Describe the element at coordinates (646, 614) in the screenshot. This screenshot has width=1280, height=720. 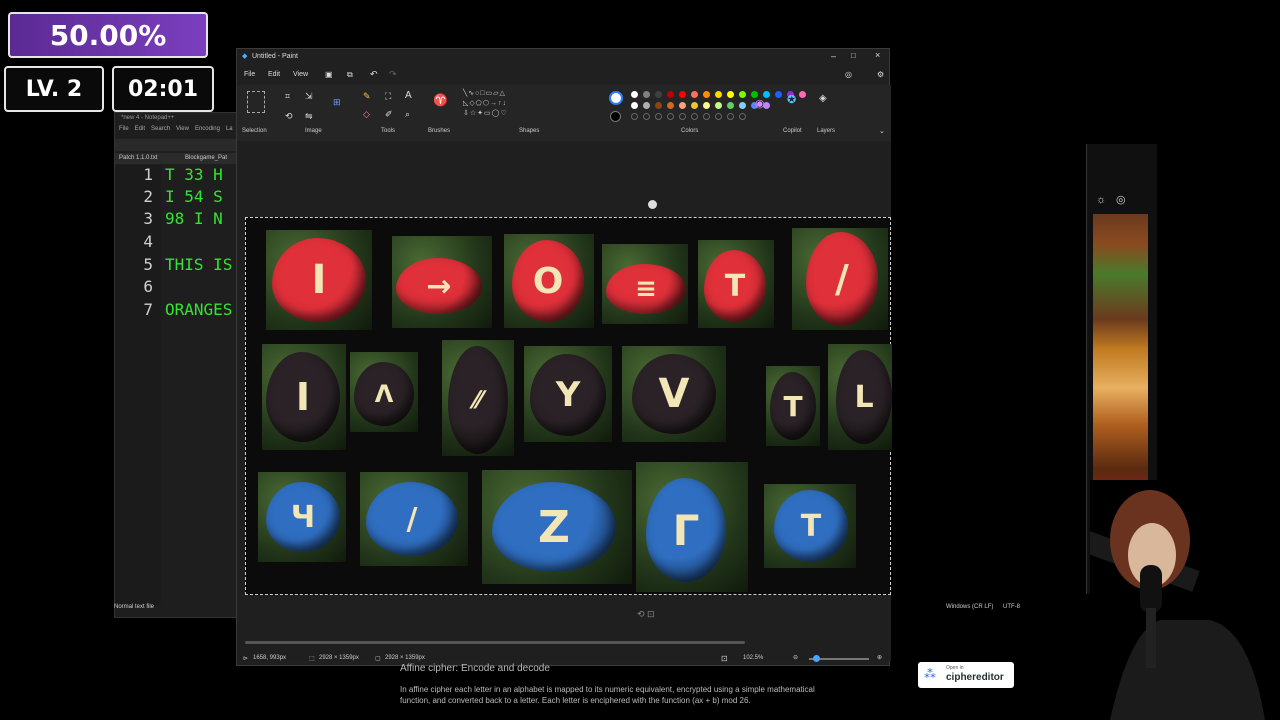
I see `floating-toolbar-icon: ⟲ ⊡` at that location.